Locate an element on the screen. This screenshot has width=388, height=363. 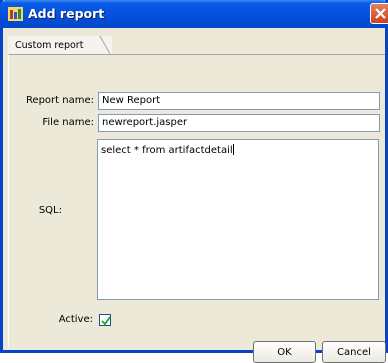
text-caret is located at coordinates (233, 149).